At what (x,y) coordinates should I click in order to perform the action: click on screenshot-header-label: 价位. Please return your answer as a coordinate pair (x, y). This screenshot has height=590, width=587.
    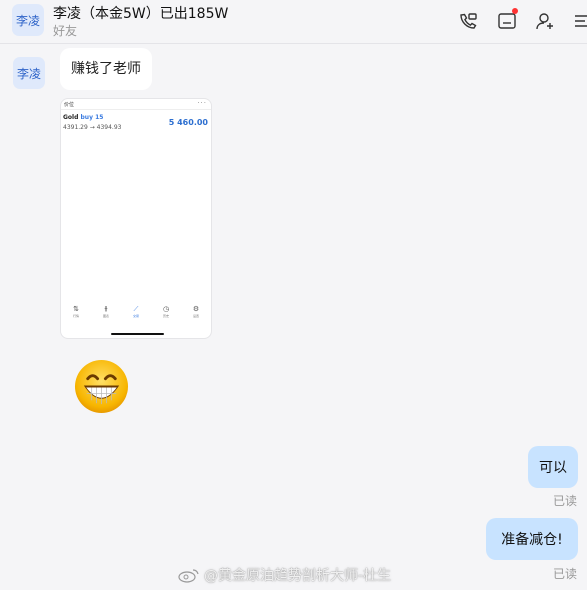
    Looking at the image, I should click on (69, 105).